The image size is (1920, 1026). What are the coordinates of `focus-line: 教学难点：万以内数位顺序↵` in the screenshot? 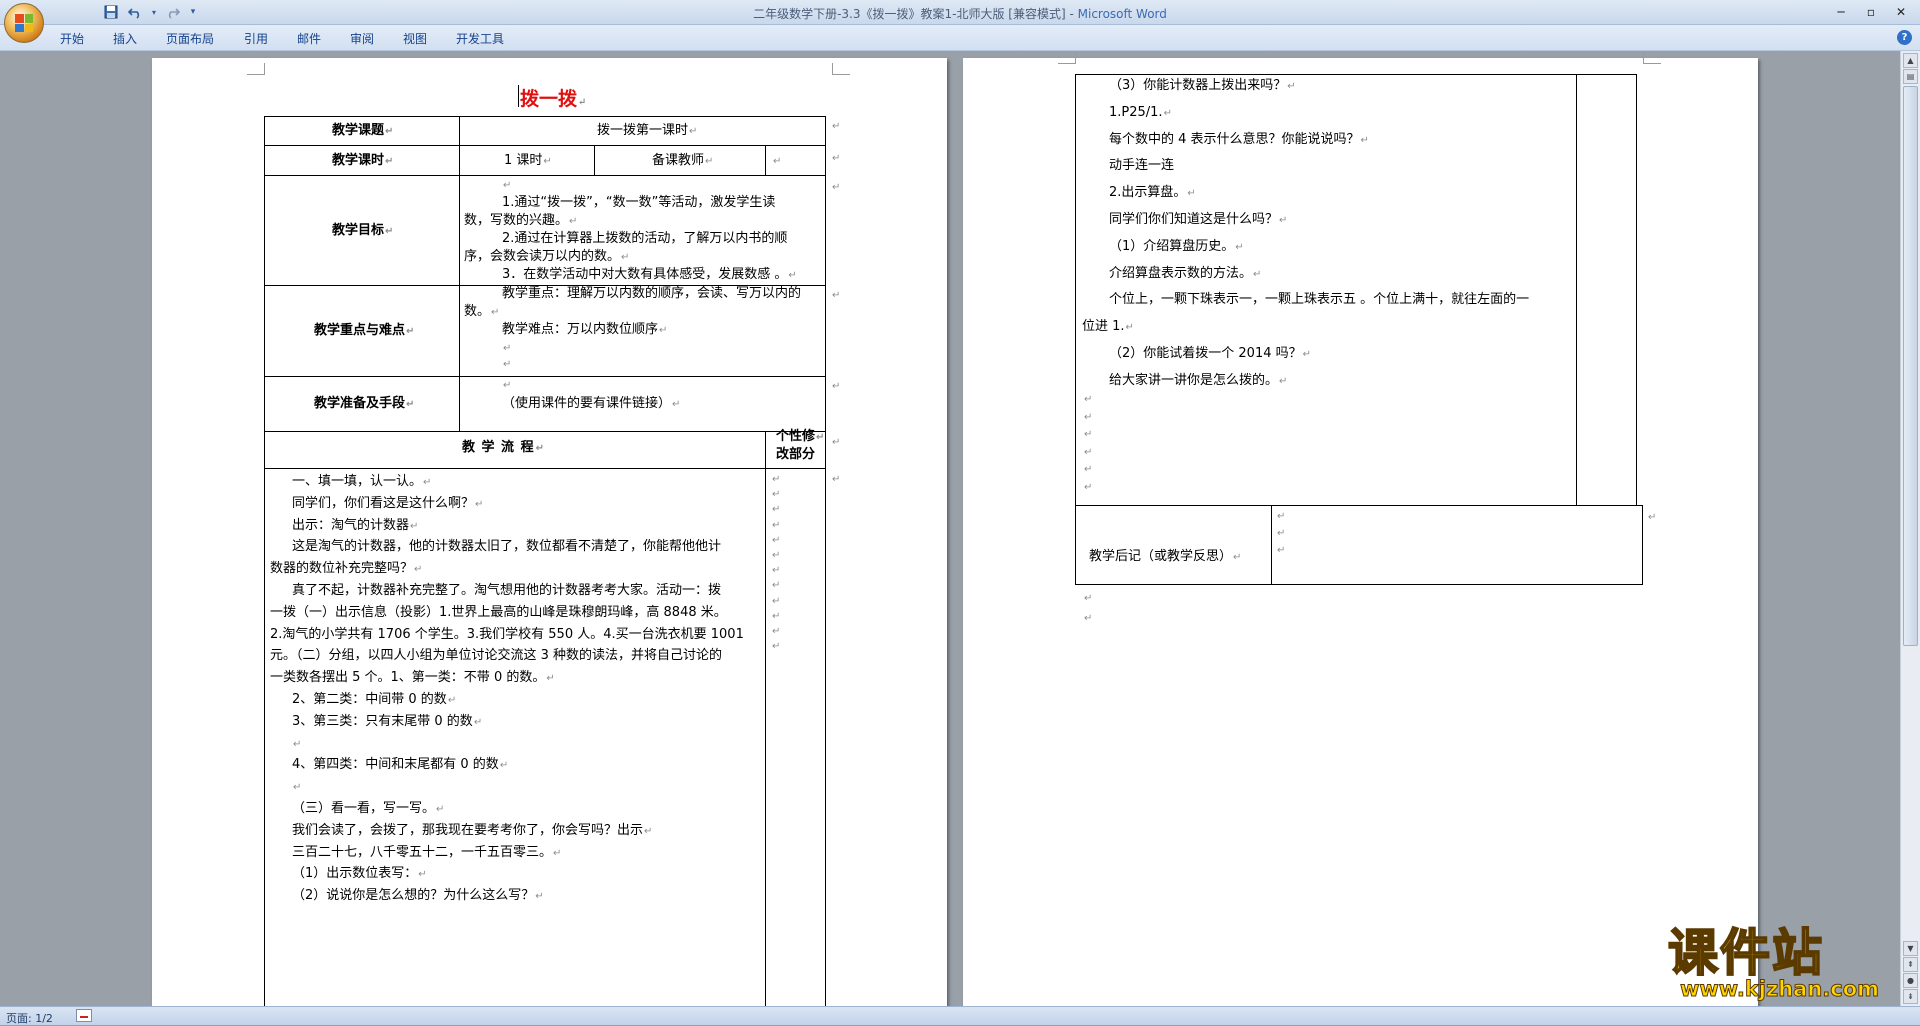 It's located at (585, 329).